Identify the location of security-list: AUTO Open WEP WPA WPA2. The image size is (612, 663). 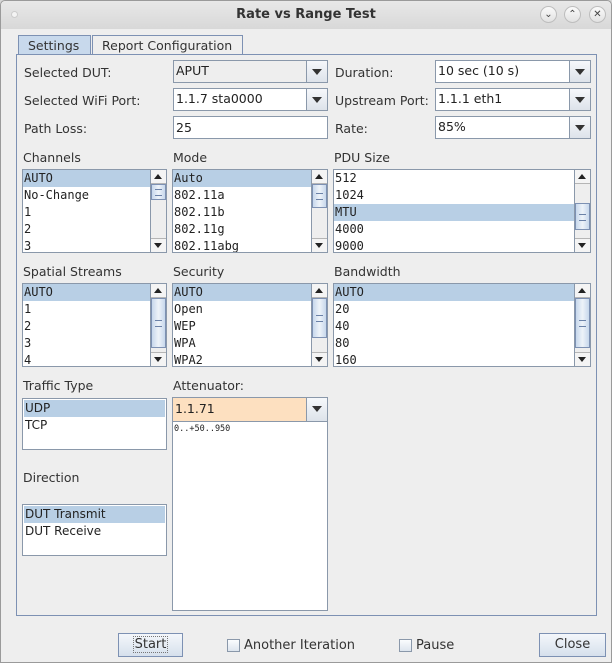
(250, 325).